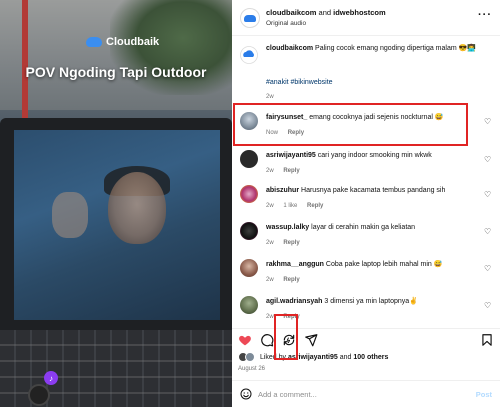  I want to click on audio-badge-icon: ♪, so click(51, 378).